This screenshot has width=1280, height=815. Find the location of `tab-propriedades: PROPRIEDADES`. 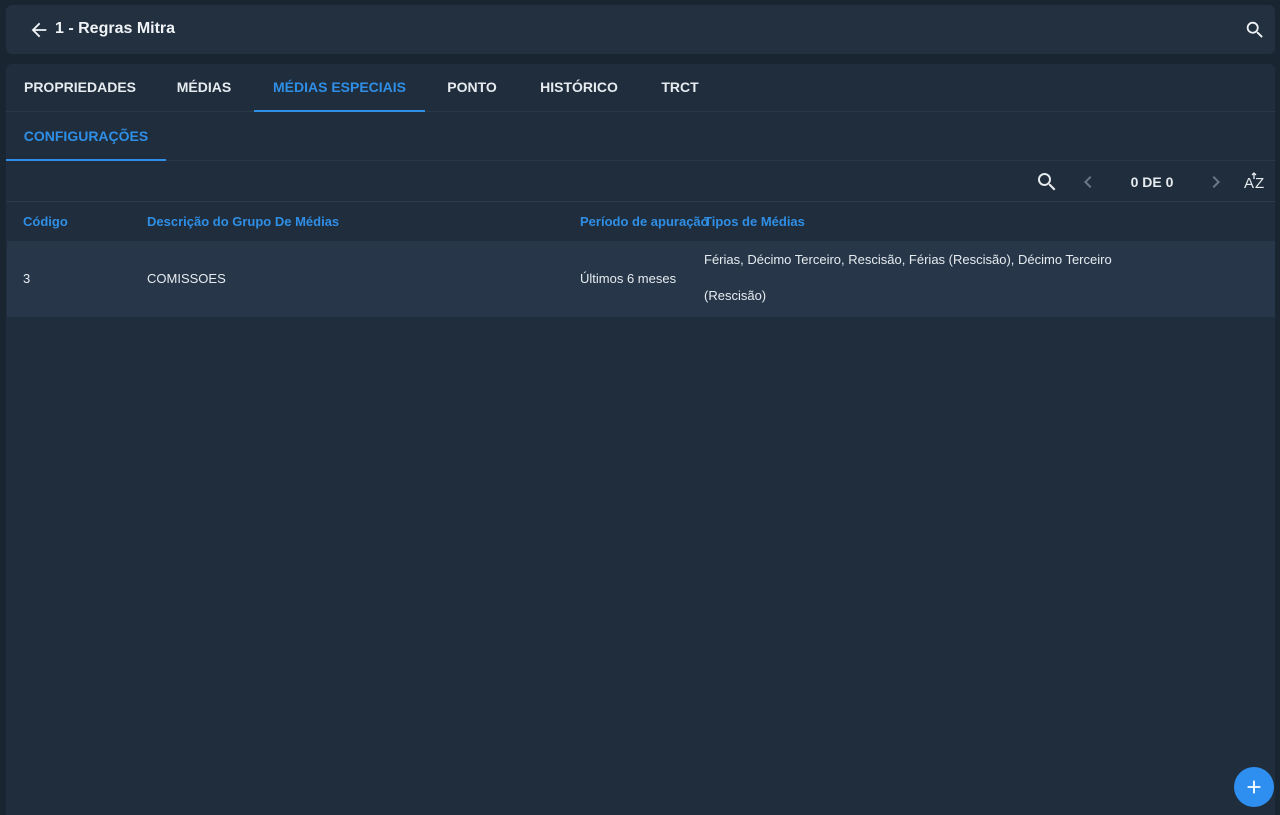

tab-propriedades: PROPRIEDADES is located at coordinates (80, 88).